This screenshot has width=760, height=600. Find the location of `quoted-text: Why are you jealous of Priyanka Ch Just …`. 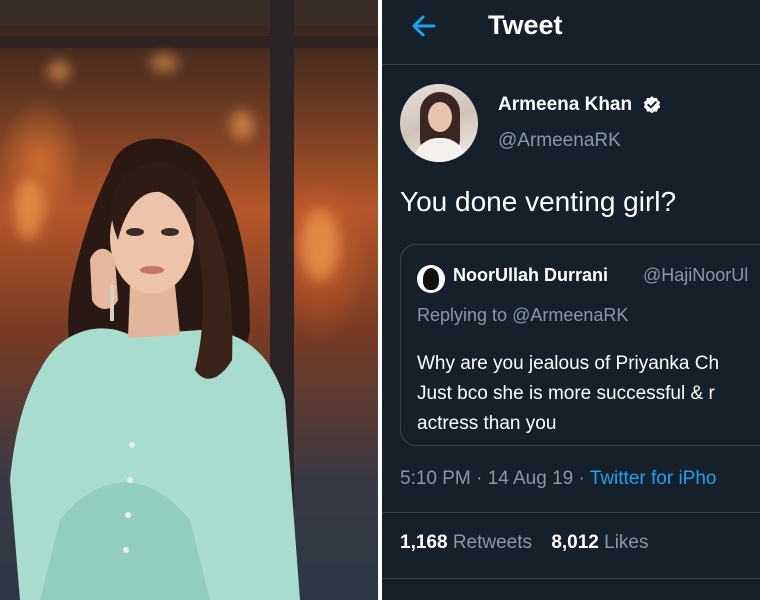

quoted-text: Why are you jealous of Priyanka Ch Just … is located at coordinates (588, 394).